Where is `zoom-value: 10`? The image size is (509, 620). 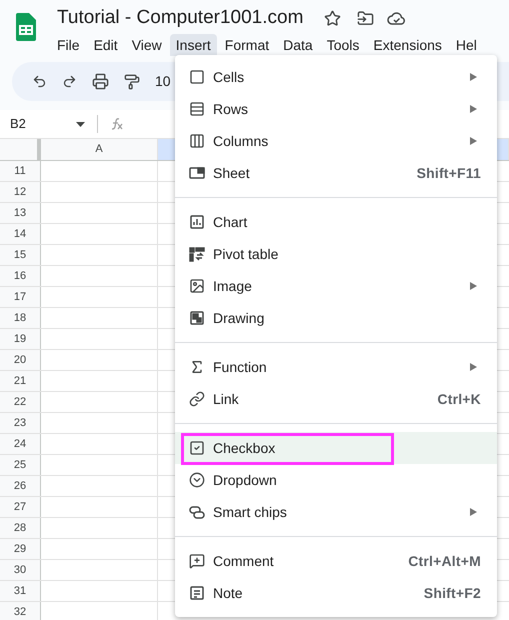
zoom-value: 10 is located at coordinates (163, 81).